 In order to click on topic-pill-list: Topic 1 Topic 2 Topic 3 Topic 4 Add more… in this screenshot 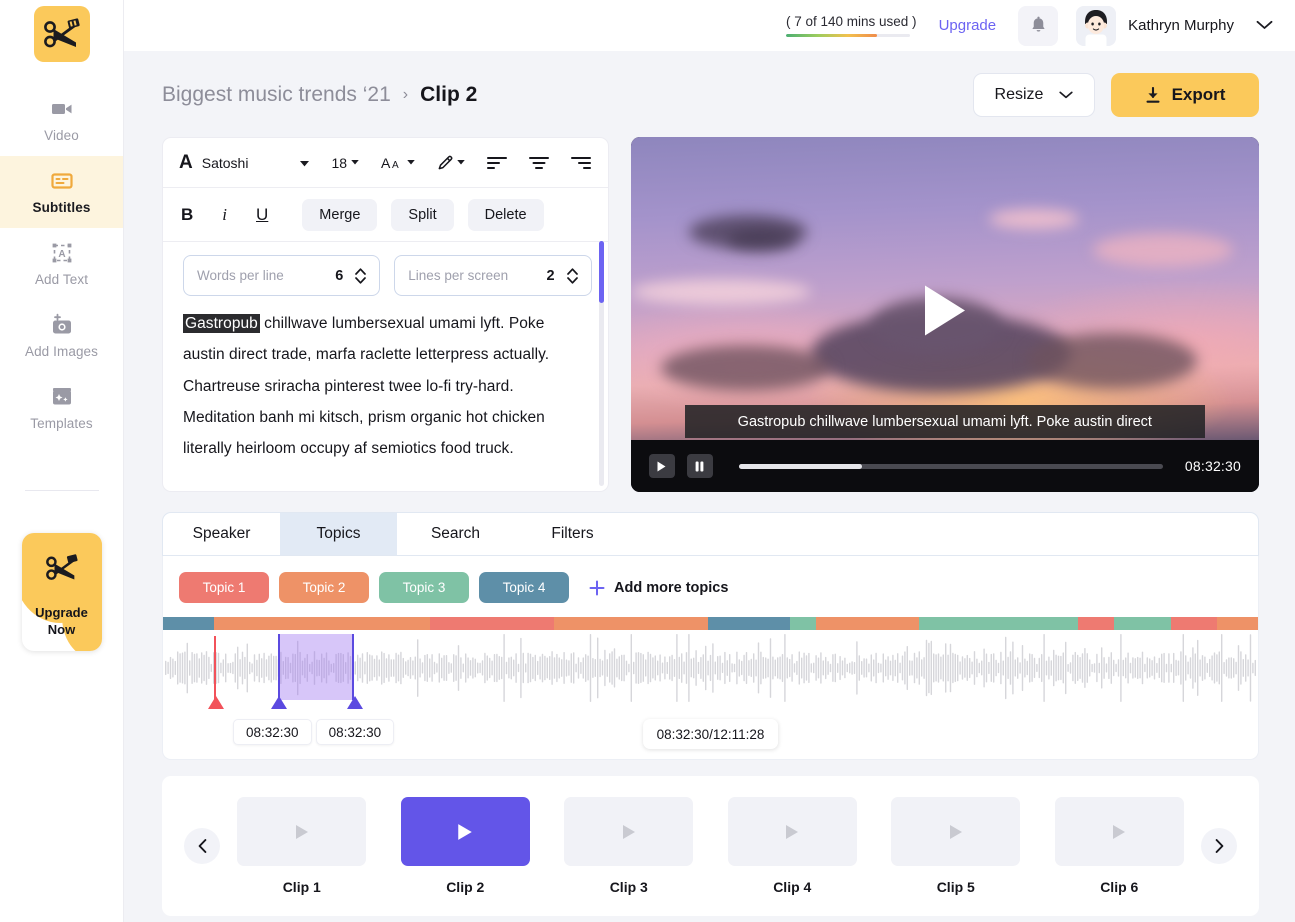, I will do `click(710, 594)`.